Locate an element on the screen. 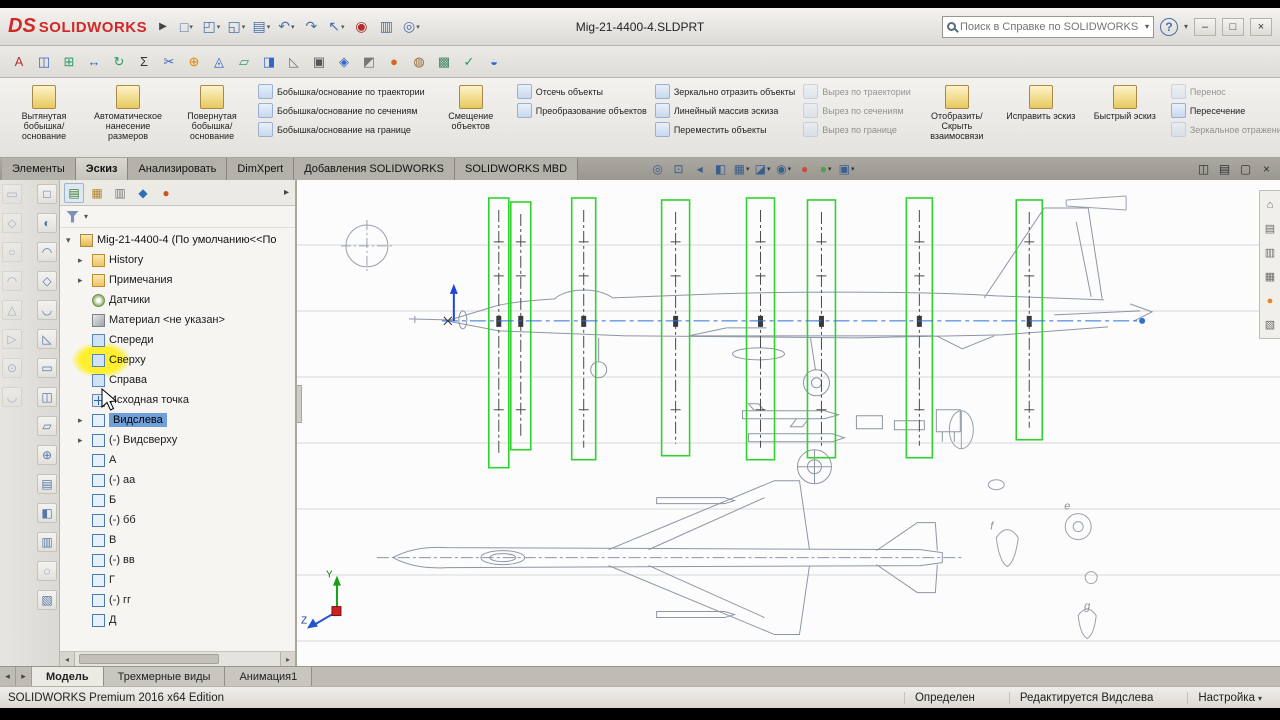 This screenshot has height=720, width=1280. help-dropdown-icon: ▾ is located at coordinates (1186, 26).